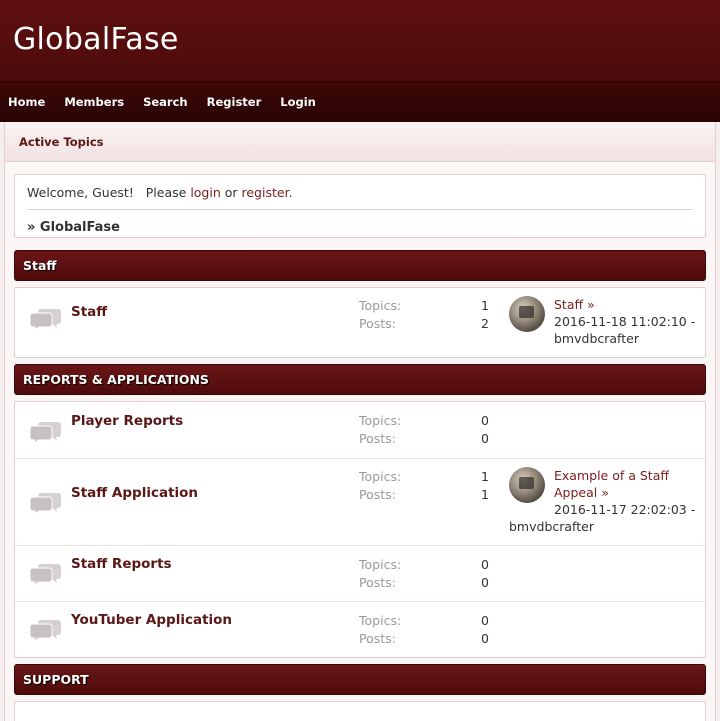 The height and width of the screenshot is (721, 720). I want to click on last-post-link-line2: Appeal », so click(581, 492).